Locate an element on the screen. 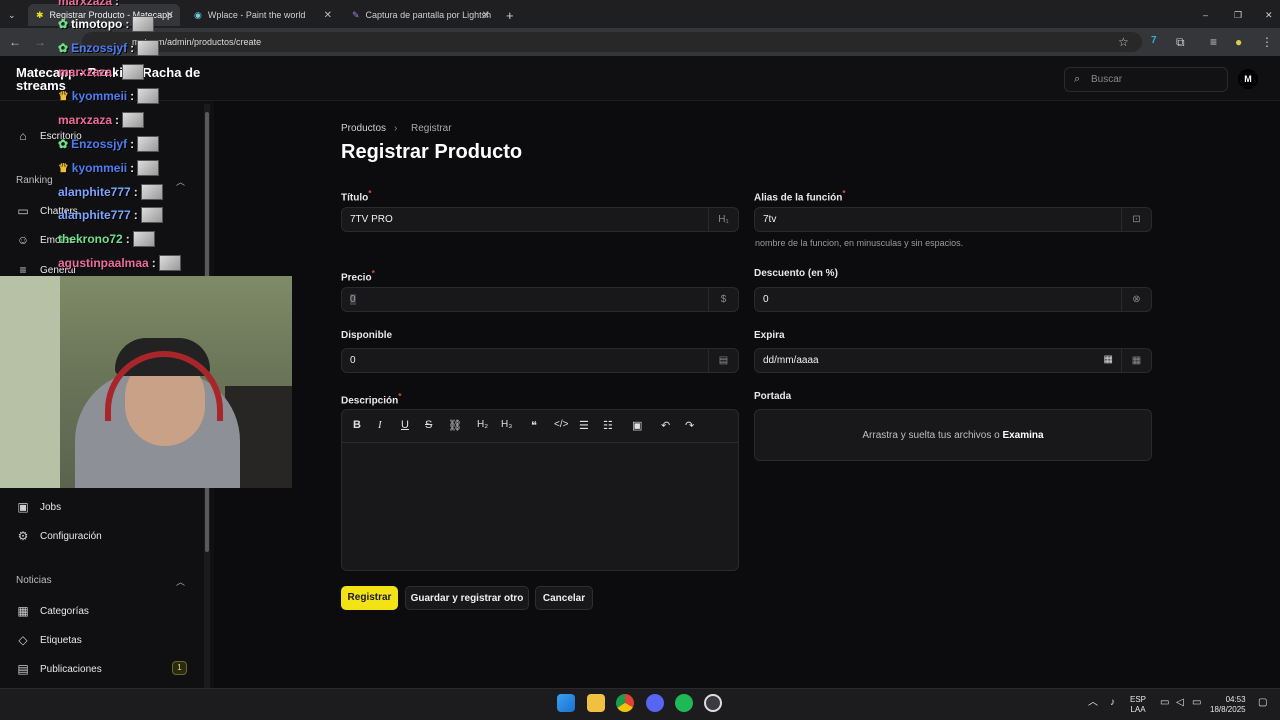 The width and height of the screenshot is (1280, 720). sidebar-item-categorias: ▦ Categorías is located at coordinates (52, 611).